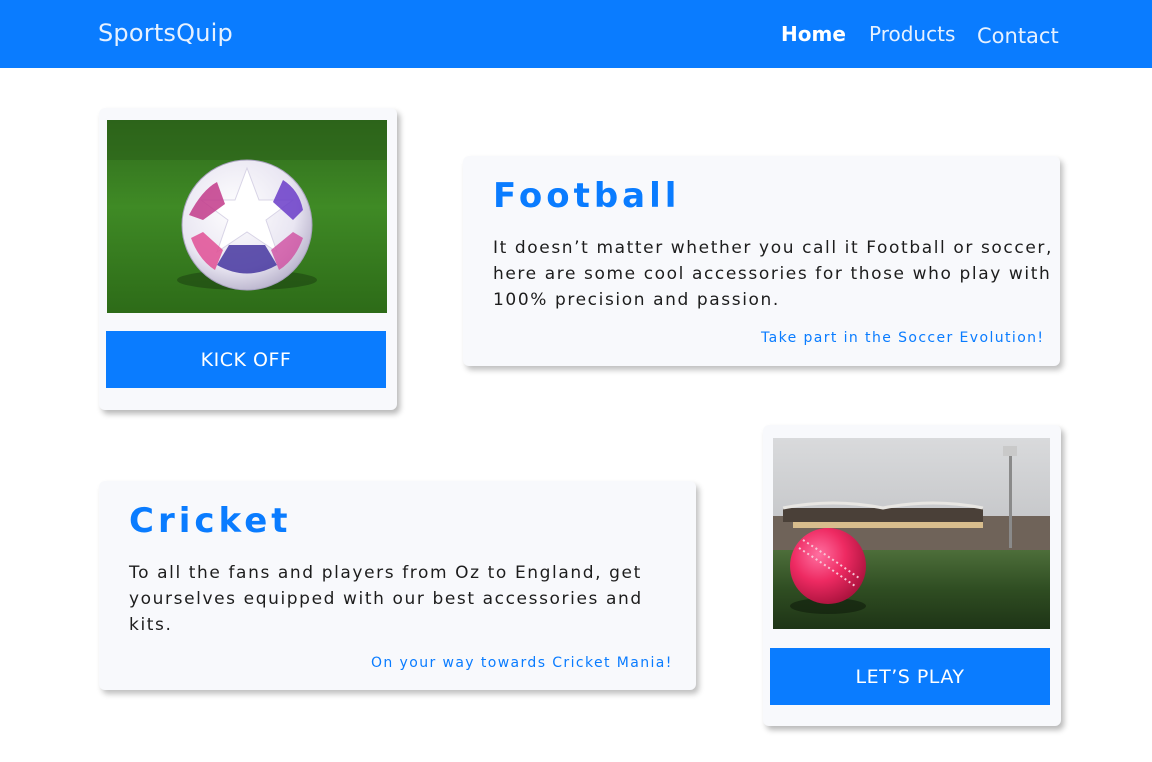 The image size is (1152, 762). I want to click on cricket-image, so click(911, 533).